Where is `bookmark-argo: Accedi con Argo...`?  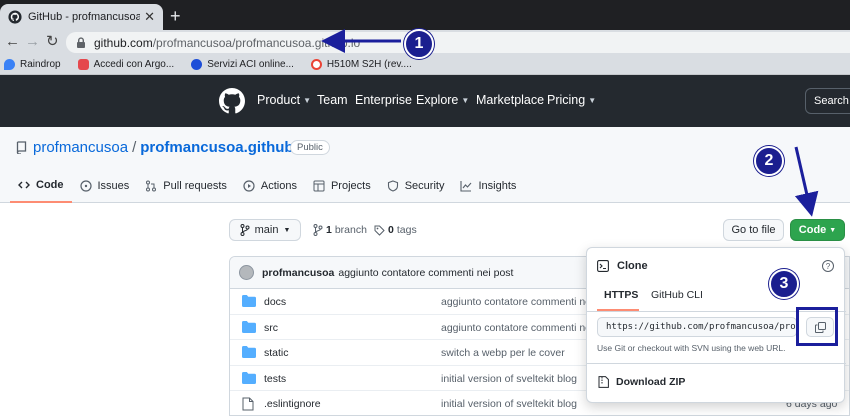 bookmark-argo: Accedi con Argo... is located at coordinates (125, 64).